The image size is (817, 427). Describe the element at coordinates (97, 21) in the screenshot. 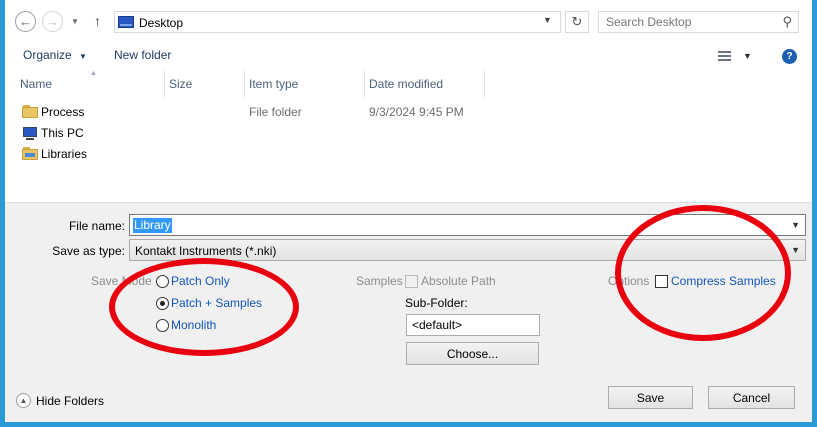

I see `up-arrow-icon: ↑` at that location.